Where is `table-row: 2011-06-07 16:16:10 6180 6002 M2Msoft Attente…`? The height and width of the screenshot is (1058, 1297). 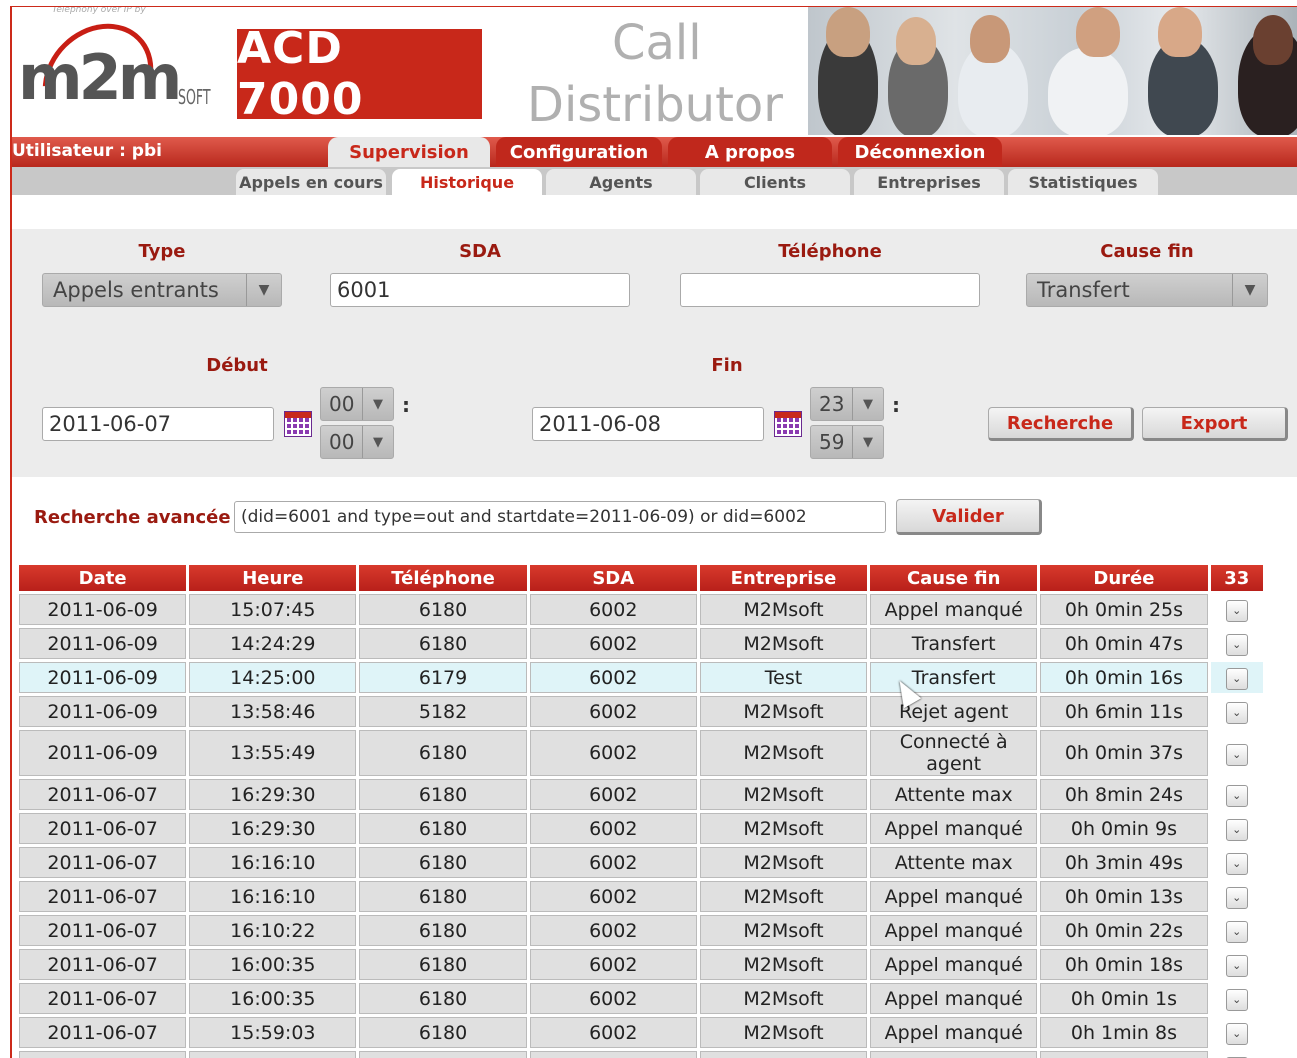 table-row: 2011-06-07 16:16:10 6180 6002 M2Msoft Attente… is located at coordinates (641, 862).